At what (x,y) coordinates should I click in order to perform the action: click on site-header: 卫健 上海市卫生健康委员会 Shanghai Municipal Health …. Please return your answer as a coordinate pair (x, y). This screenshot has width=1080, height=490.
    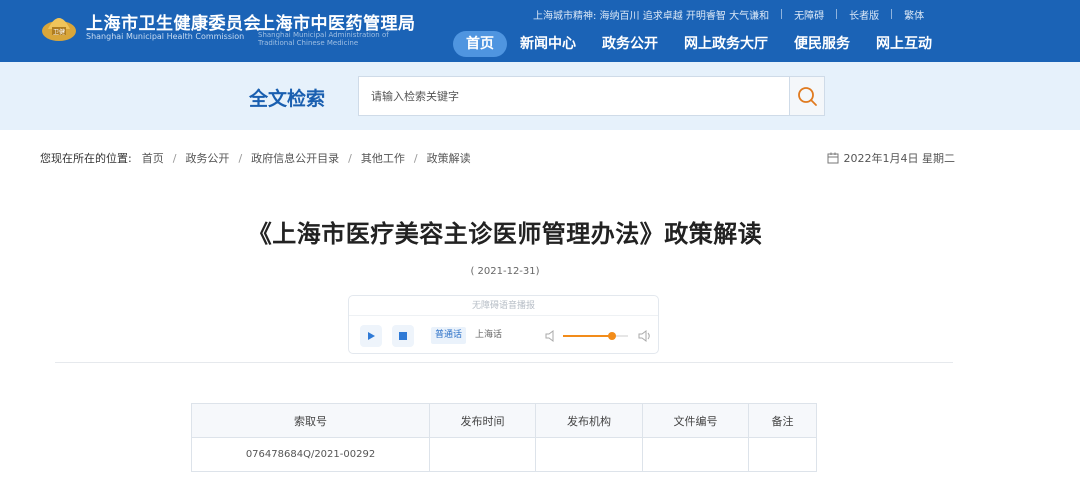
    Looking at the image, I should click on (540, 31).